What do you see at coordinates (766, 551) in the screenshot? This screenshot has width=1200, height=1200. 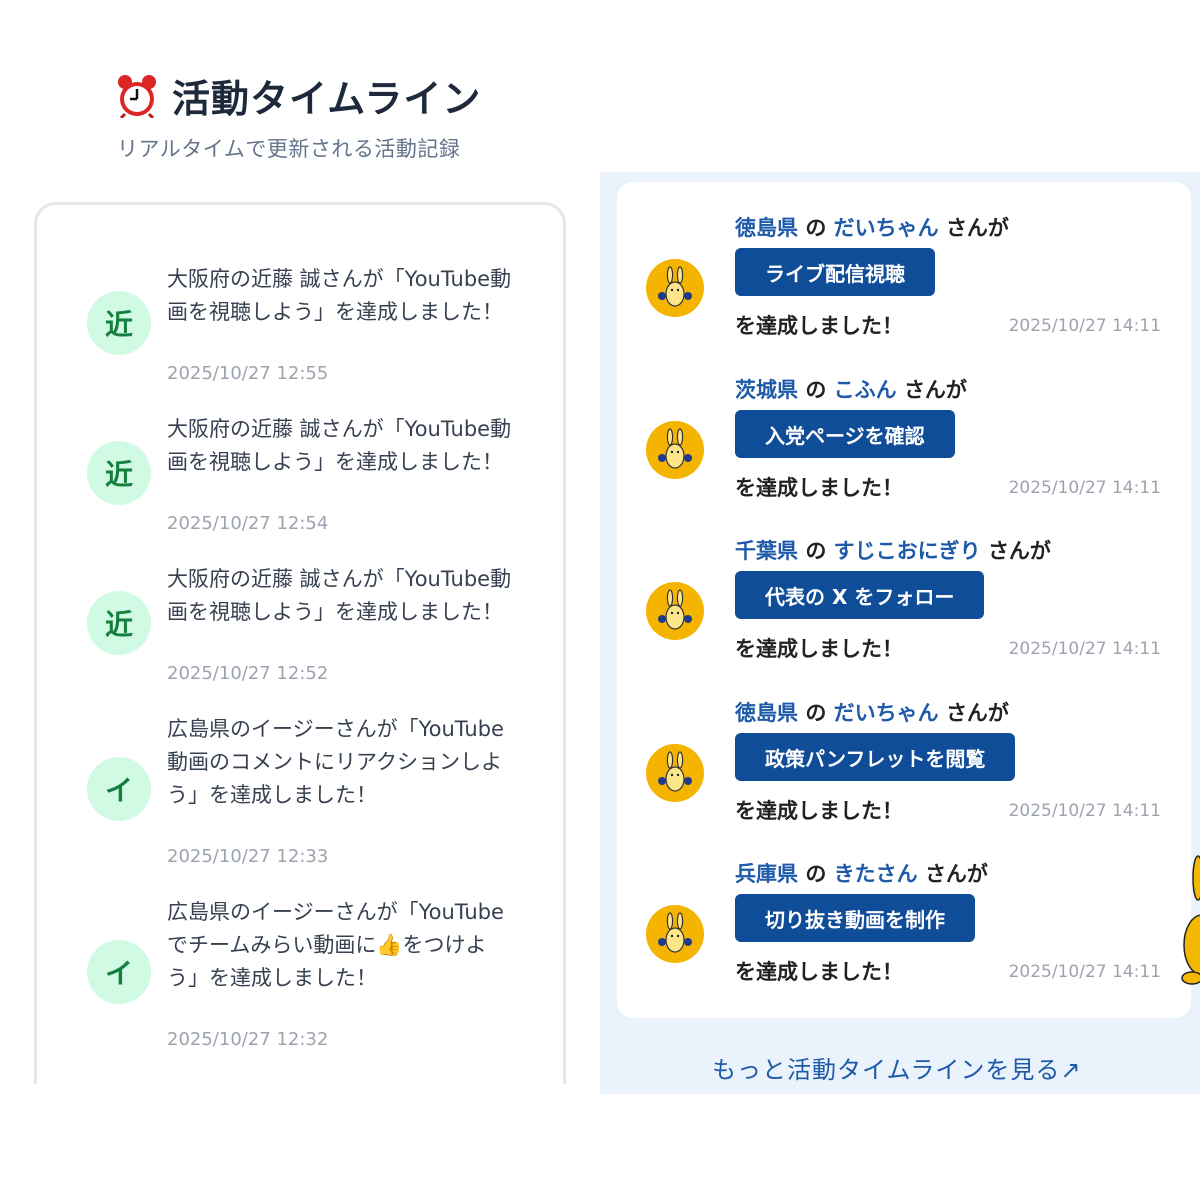 I see `prefecture-label: 千葉県` at bounding box center [766, 551].